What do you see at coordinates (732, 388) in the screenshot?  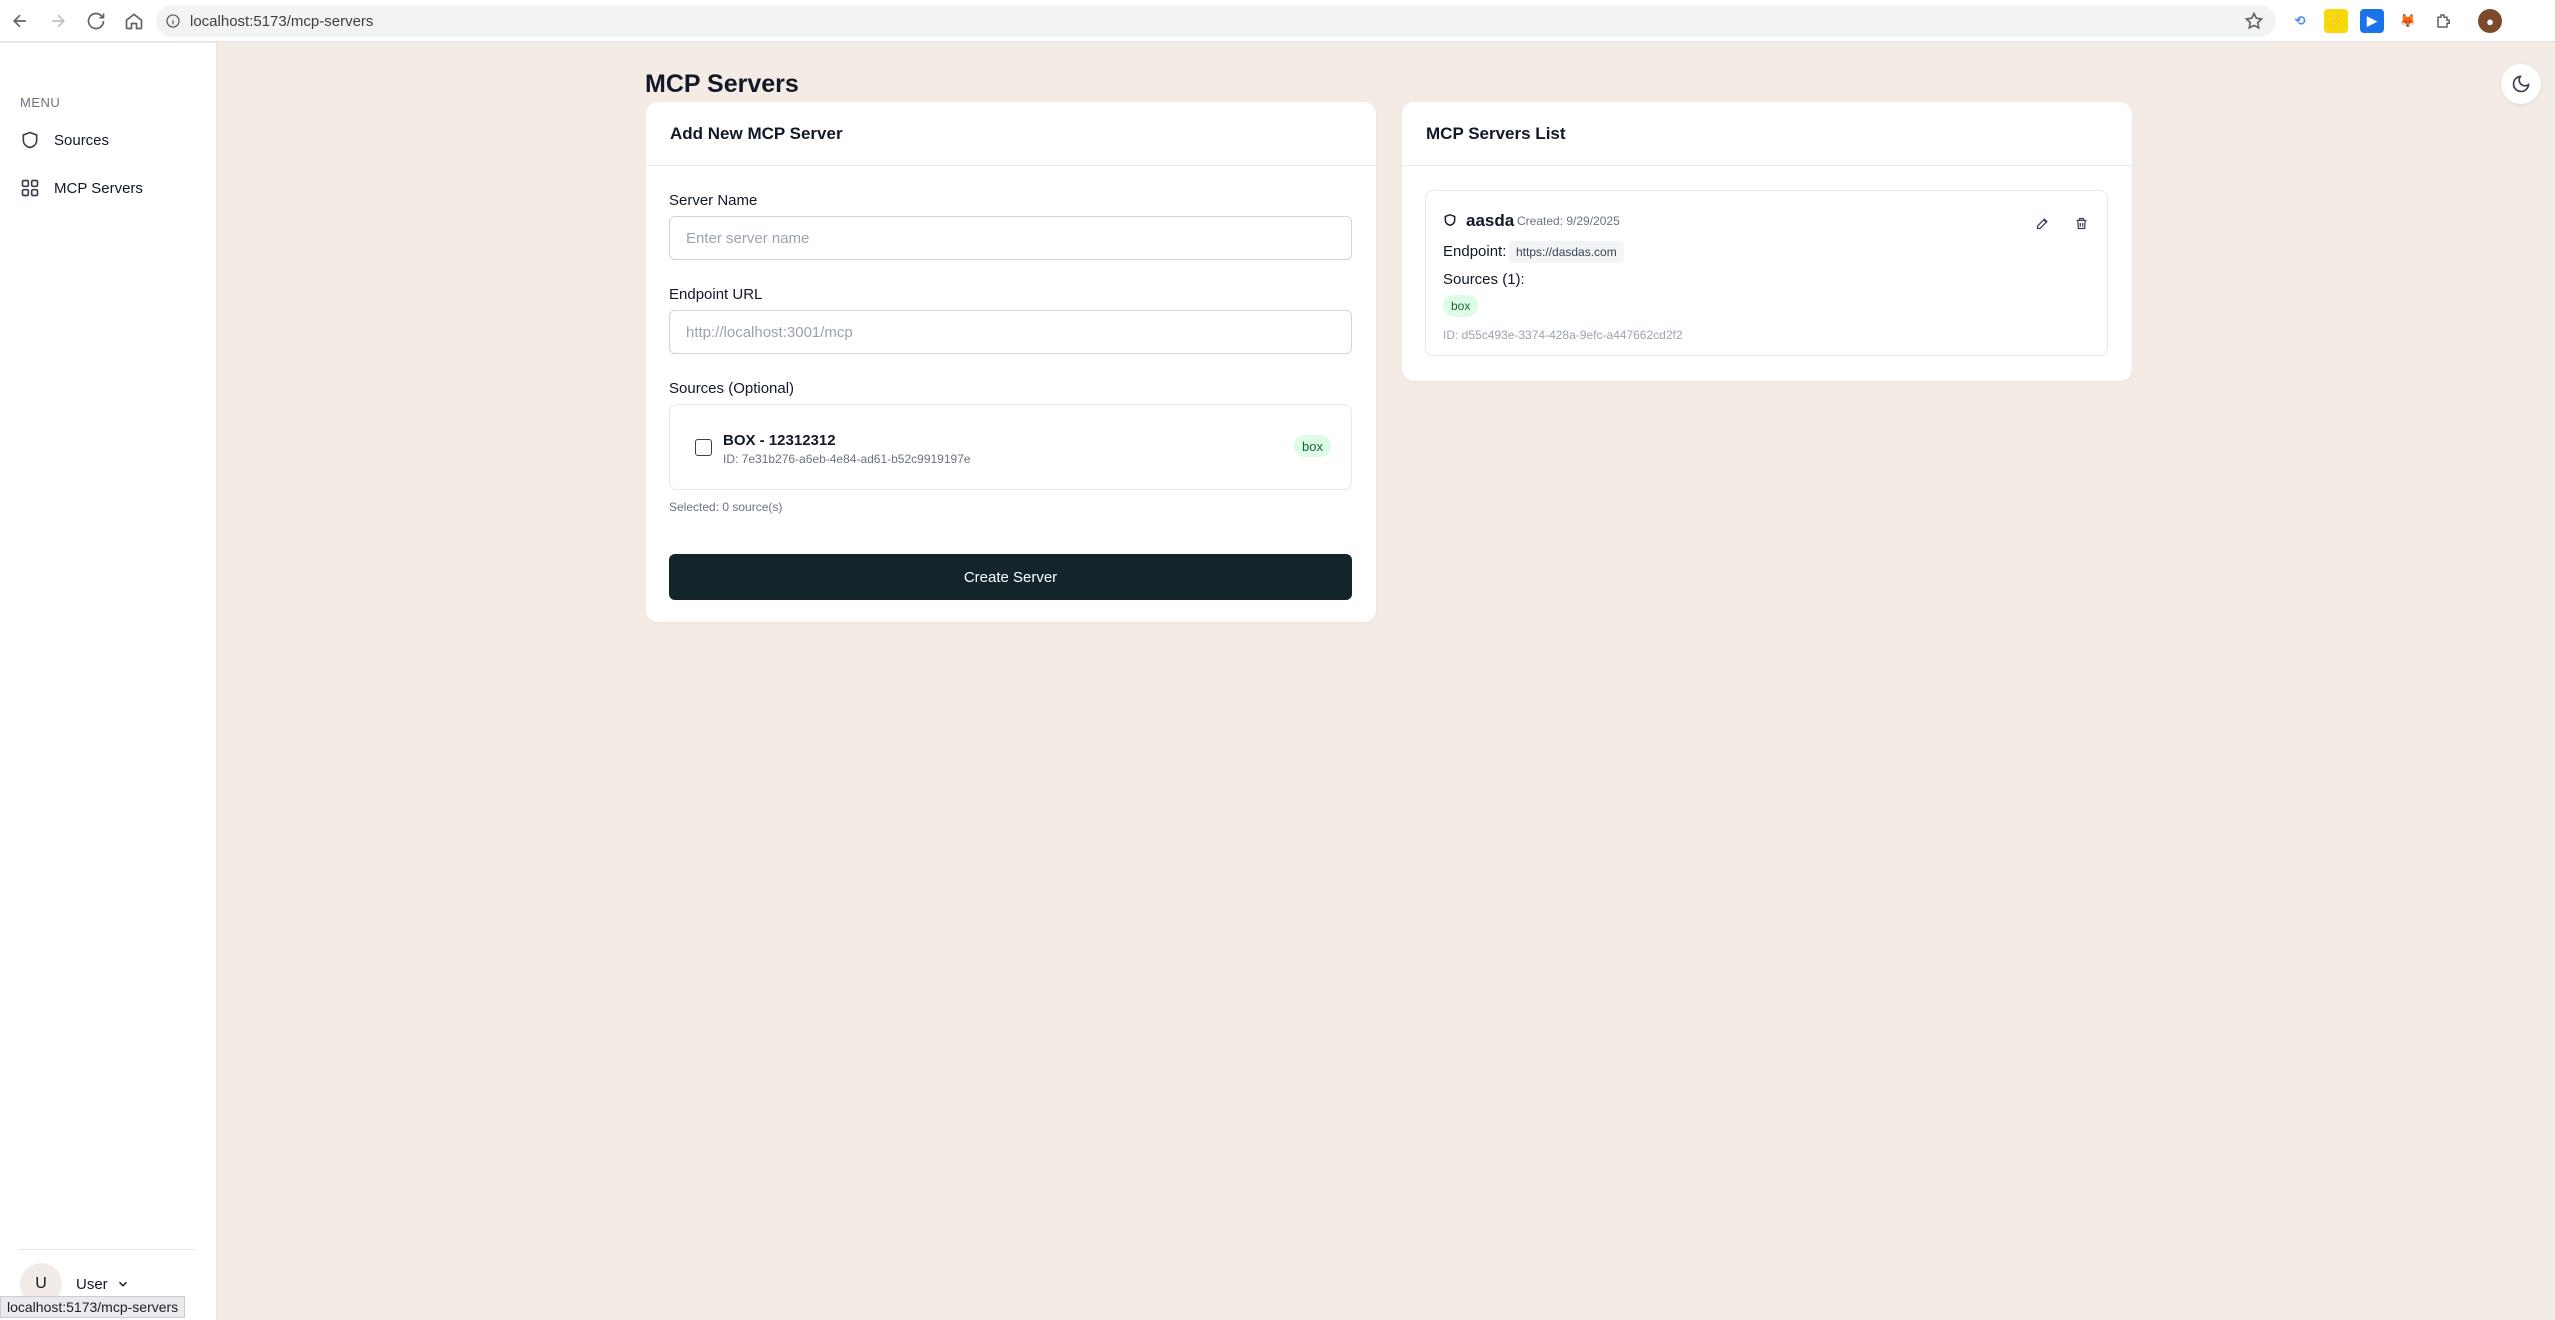 I see `sources-label: Sources (Optional)` at bounding box center [732, 388].